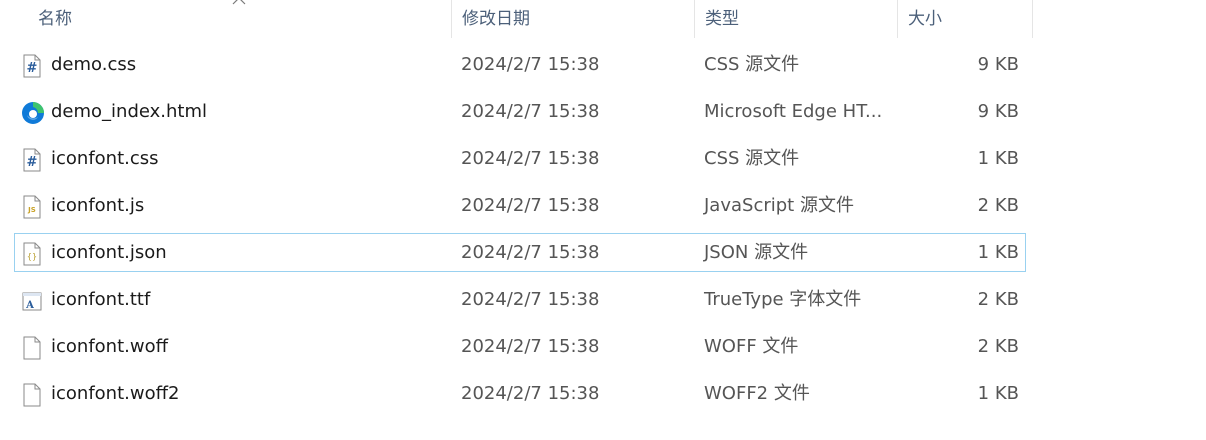 The width and height of the screenshot is (1206, 440). Describe the element at coordinates (779, 205) in the screenshot. I see `file-type: JavaScript 源文件` at that location.